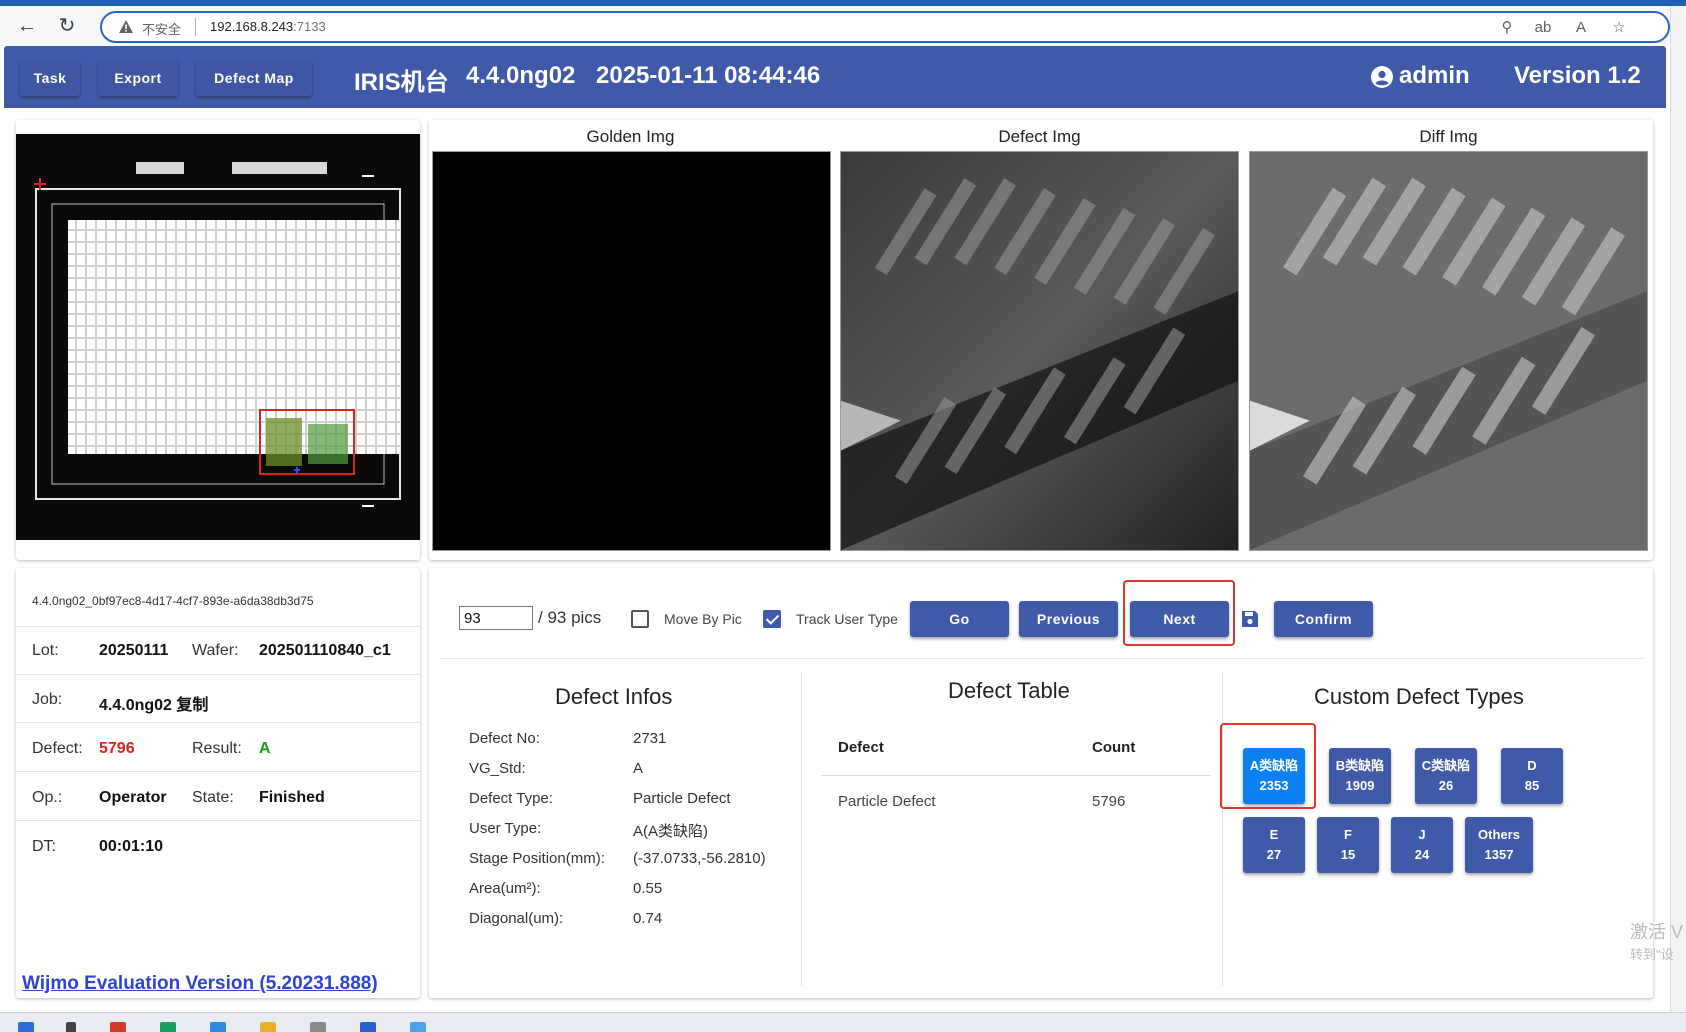  I want to click on previous-button: Previous, so click(1068, 619).